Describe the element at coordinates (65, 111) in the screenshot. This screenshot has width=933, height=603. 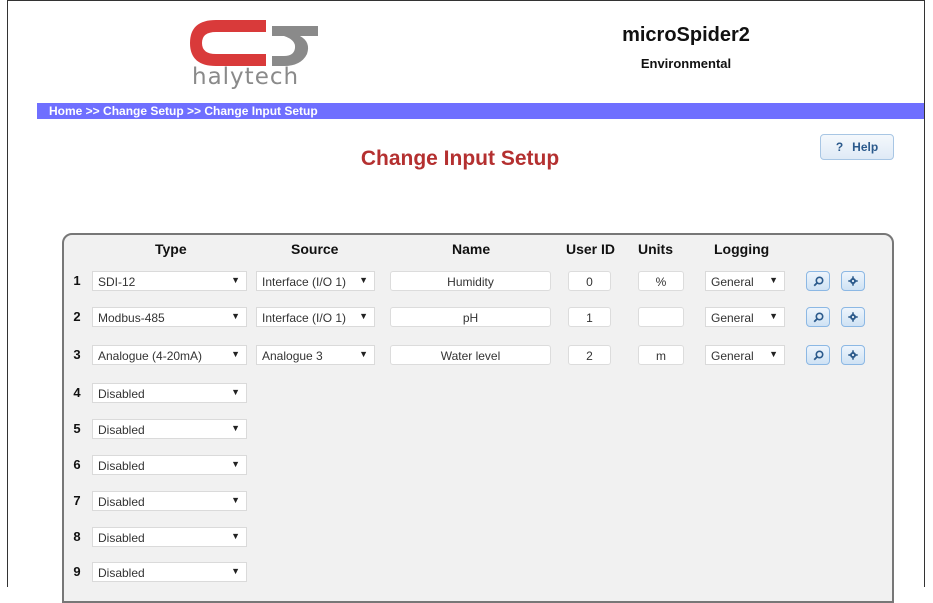
I see `breadcrumb-home: Home` at that location.